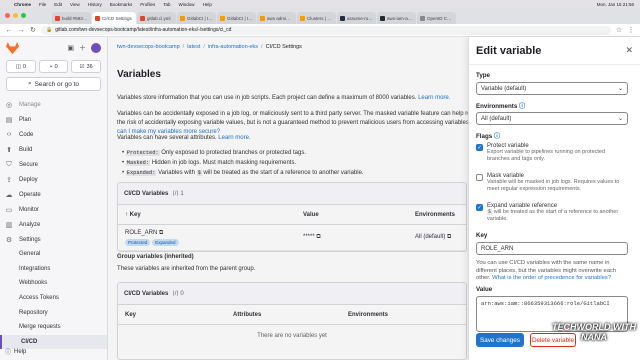 This screenshot has width=640, height=360. What do you see at coordinates (53, 179) in the screenshot?
I see `sidebar-item-deploy: ⇪ Deploy` at bounding box center [53, 179].